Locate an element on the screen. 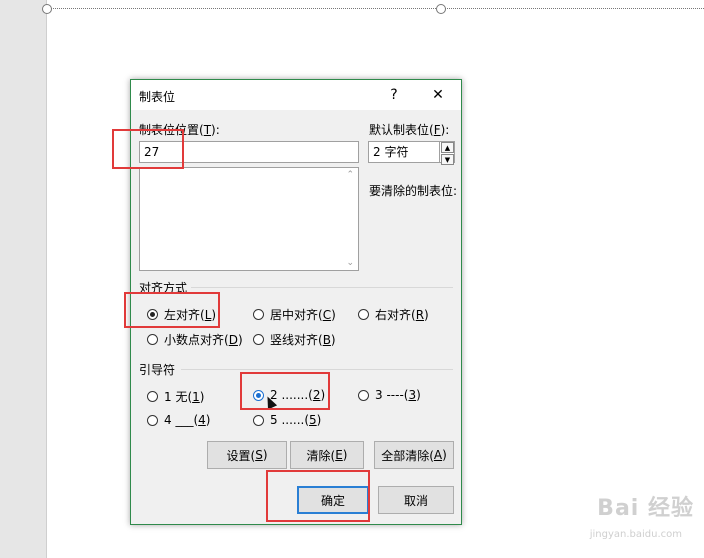  align-decimal-radio: 小数点对齐(D) is located at coordinates (195, 339).